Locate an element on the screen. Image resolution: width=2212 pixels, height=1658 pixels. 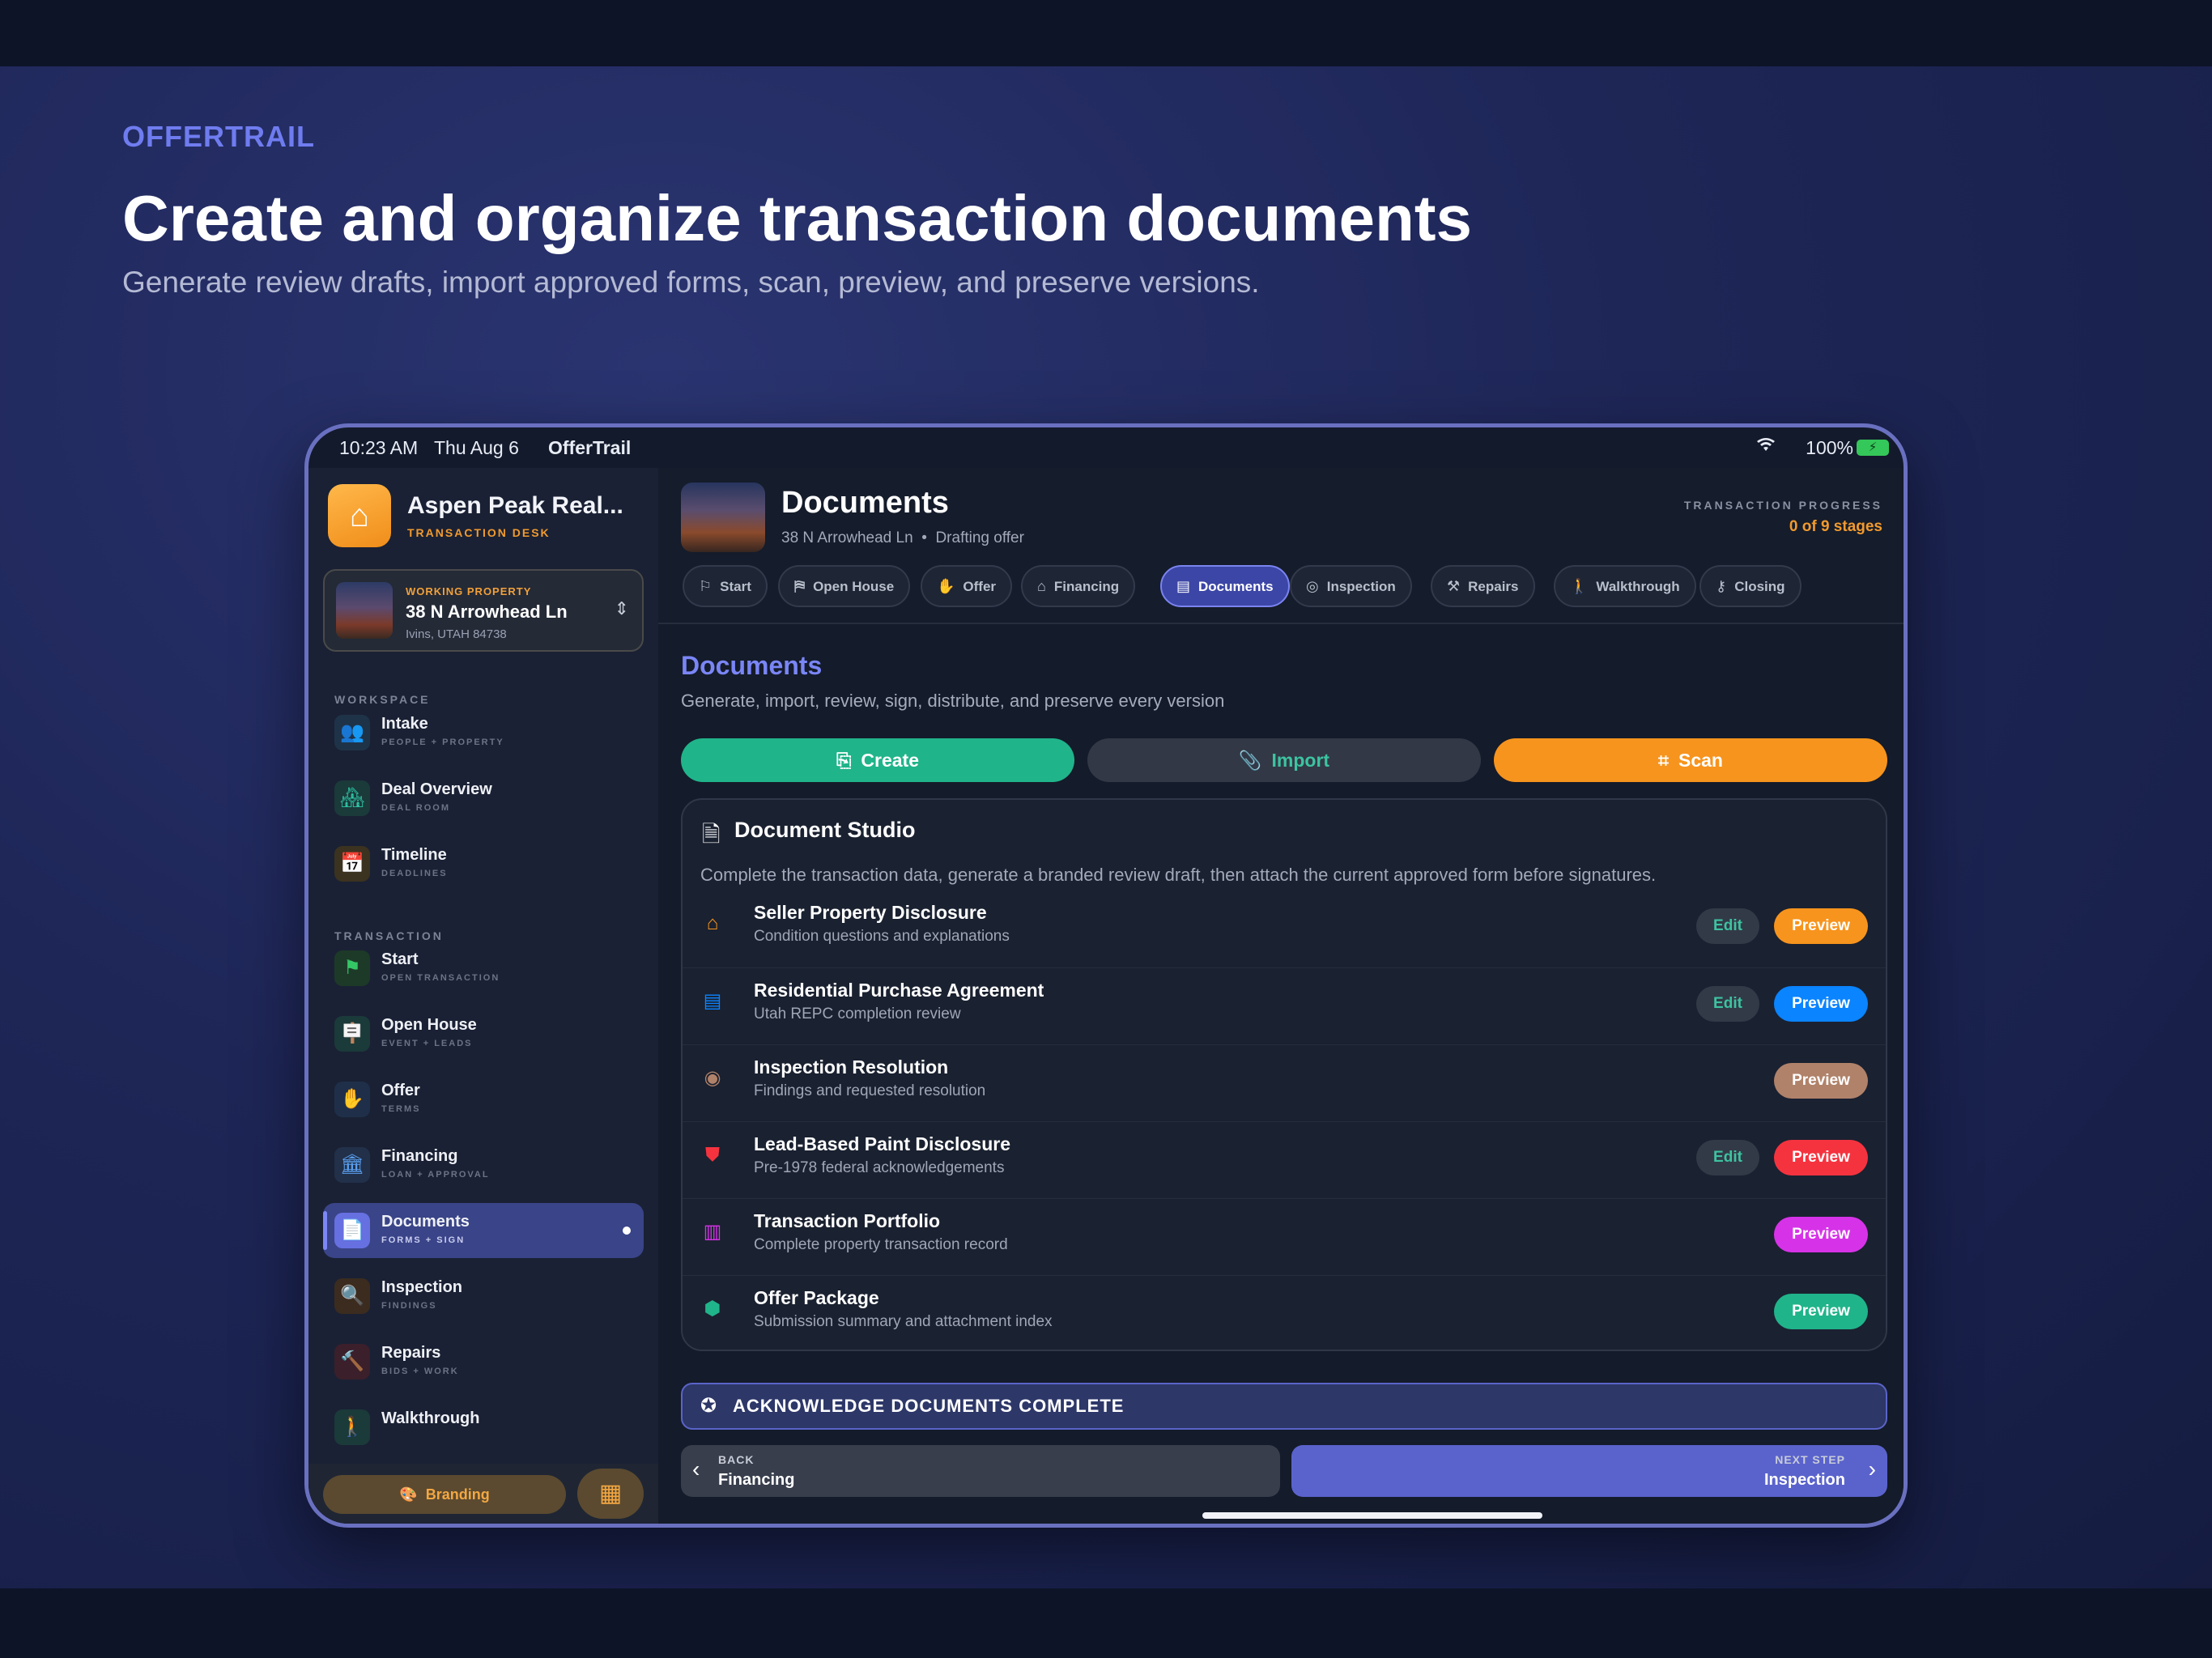
header-address: 38 N Arrowhead Ln is located at coordinates (847, 537).